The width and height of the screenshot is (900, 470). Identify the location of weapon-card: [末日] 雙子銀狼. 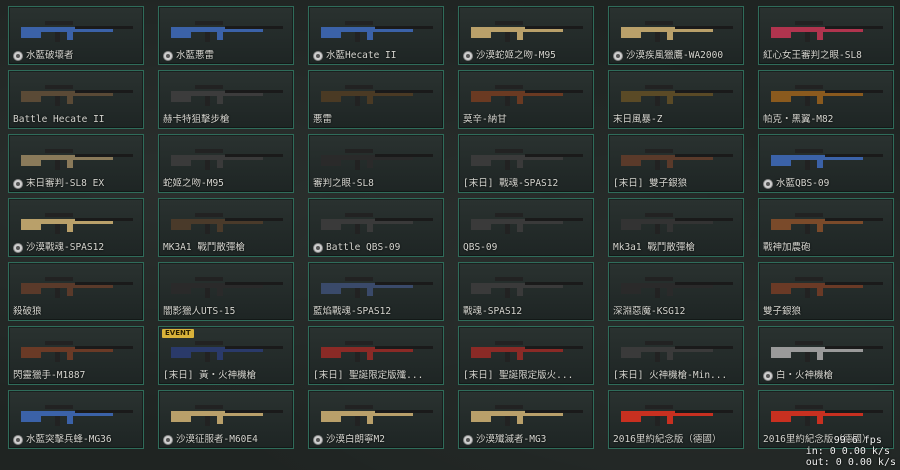
(676, 163).